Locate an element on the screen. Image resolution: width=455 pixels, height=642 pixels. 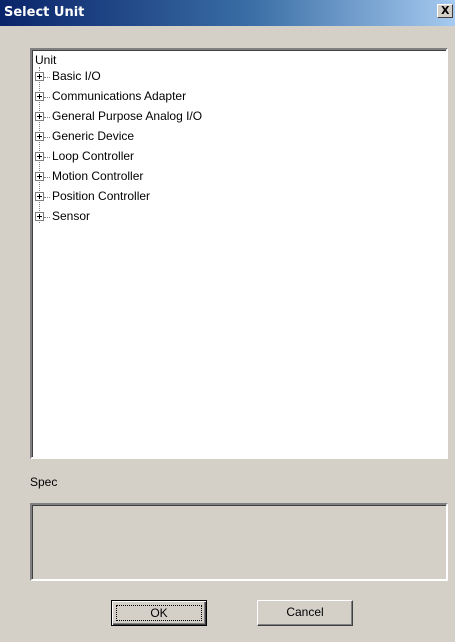
window-title: Select Unit is located at coordinates (44, 12).